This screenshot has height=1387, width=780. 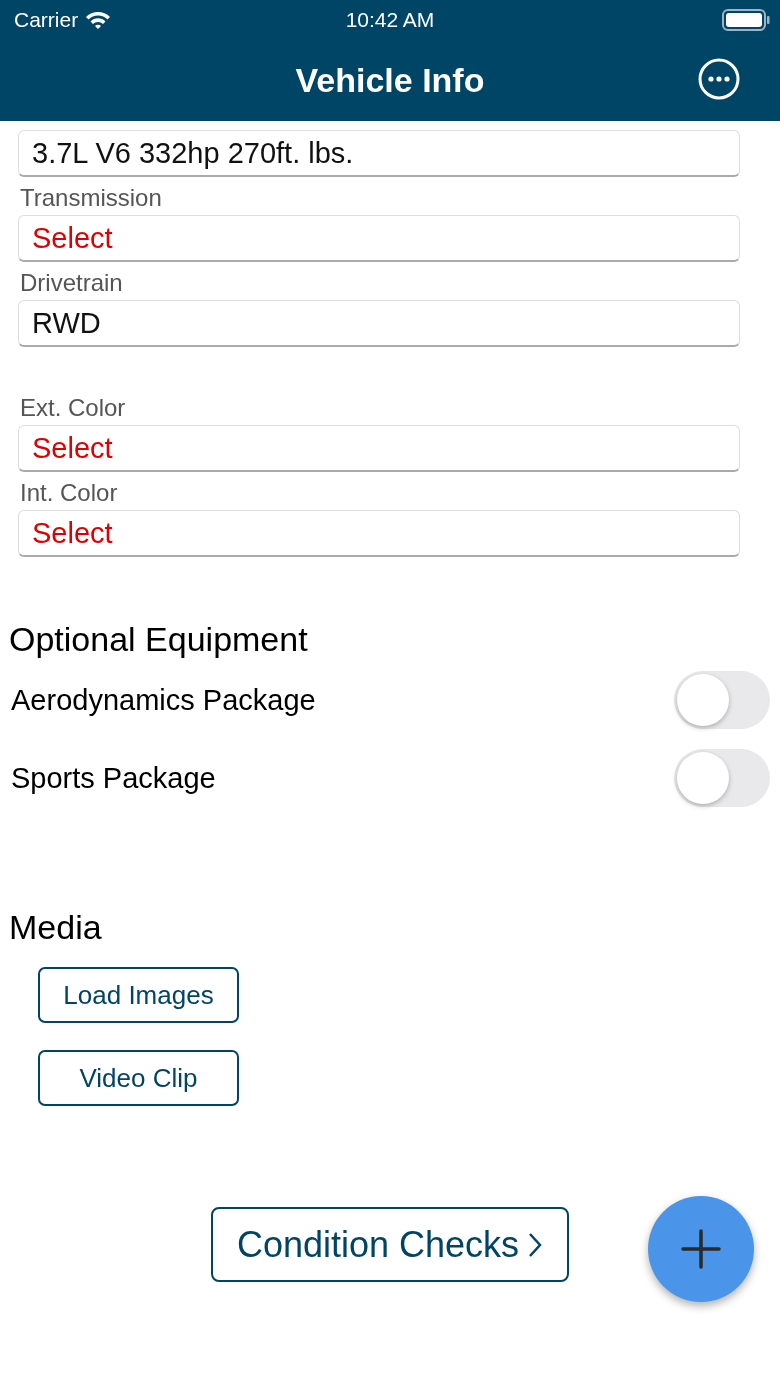 I want to click on carrier-label: Carrier, so click(x=46, y=20).